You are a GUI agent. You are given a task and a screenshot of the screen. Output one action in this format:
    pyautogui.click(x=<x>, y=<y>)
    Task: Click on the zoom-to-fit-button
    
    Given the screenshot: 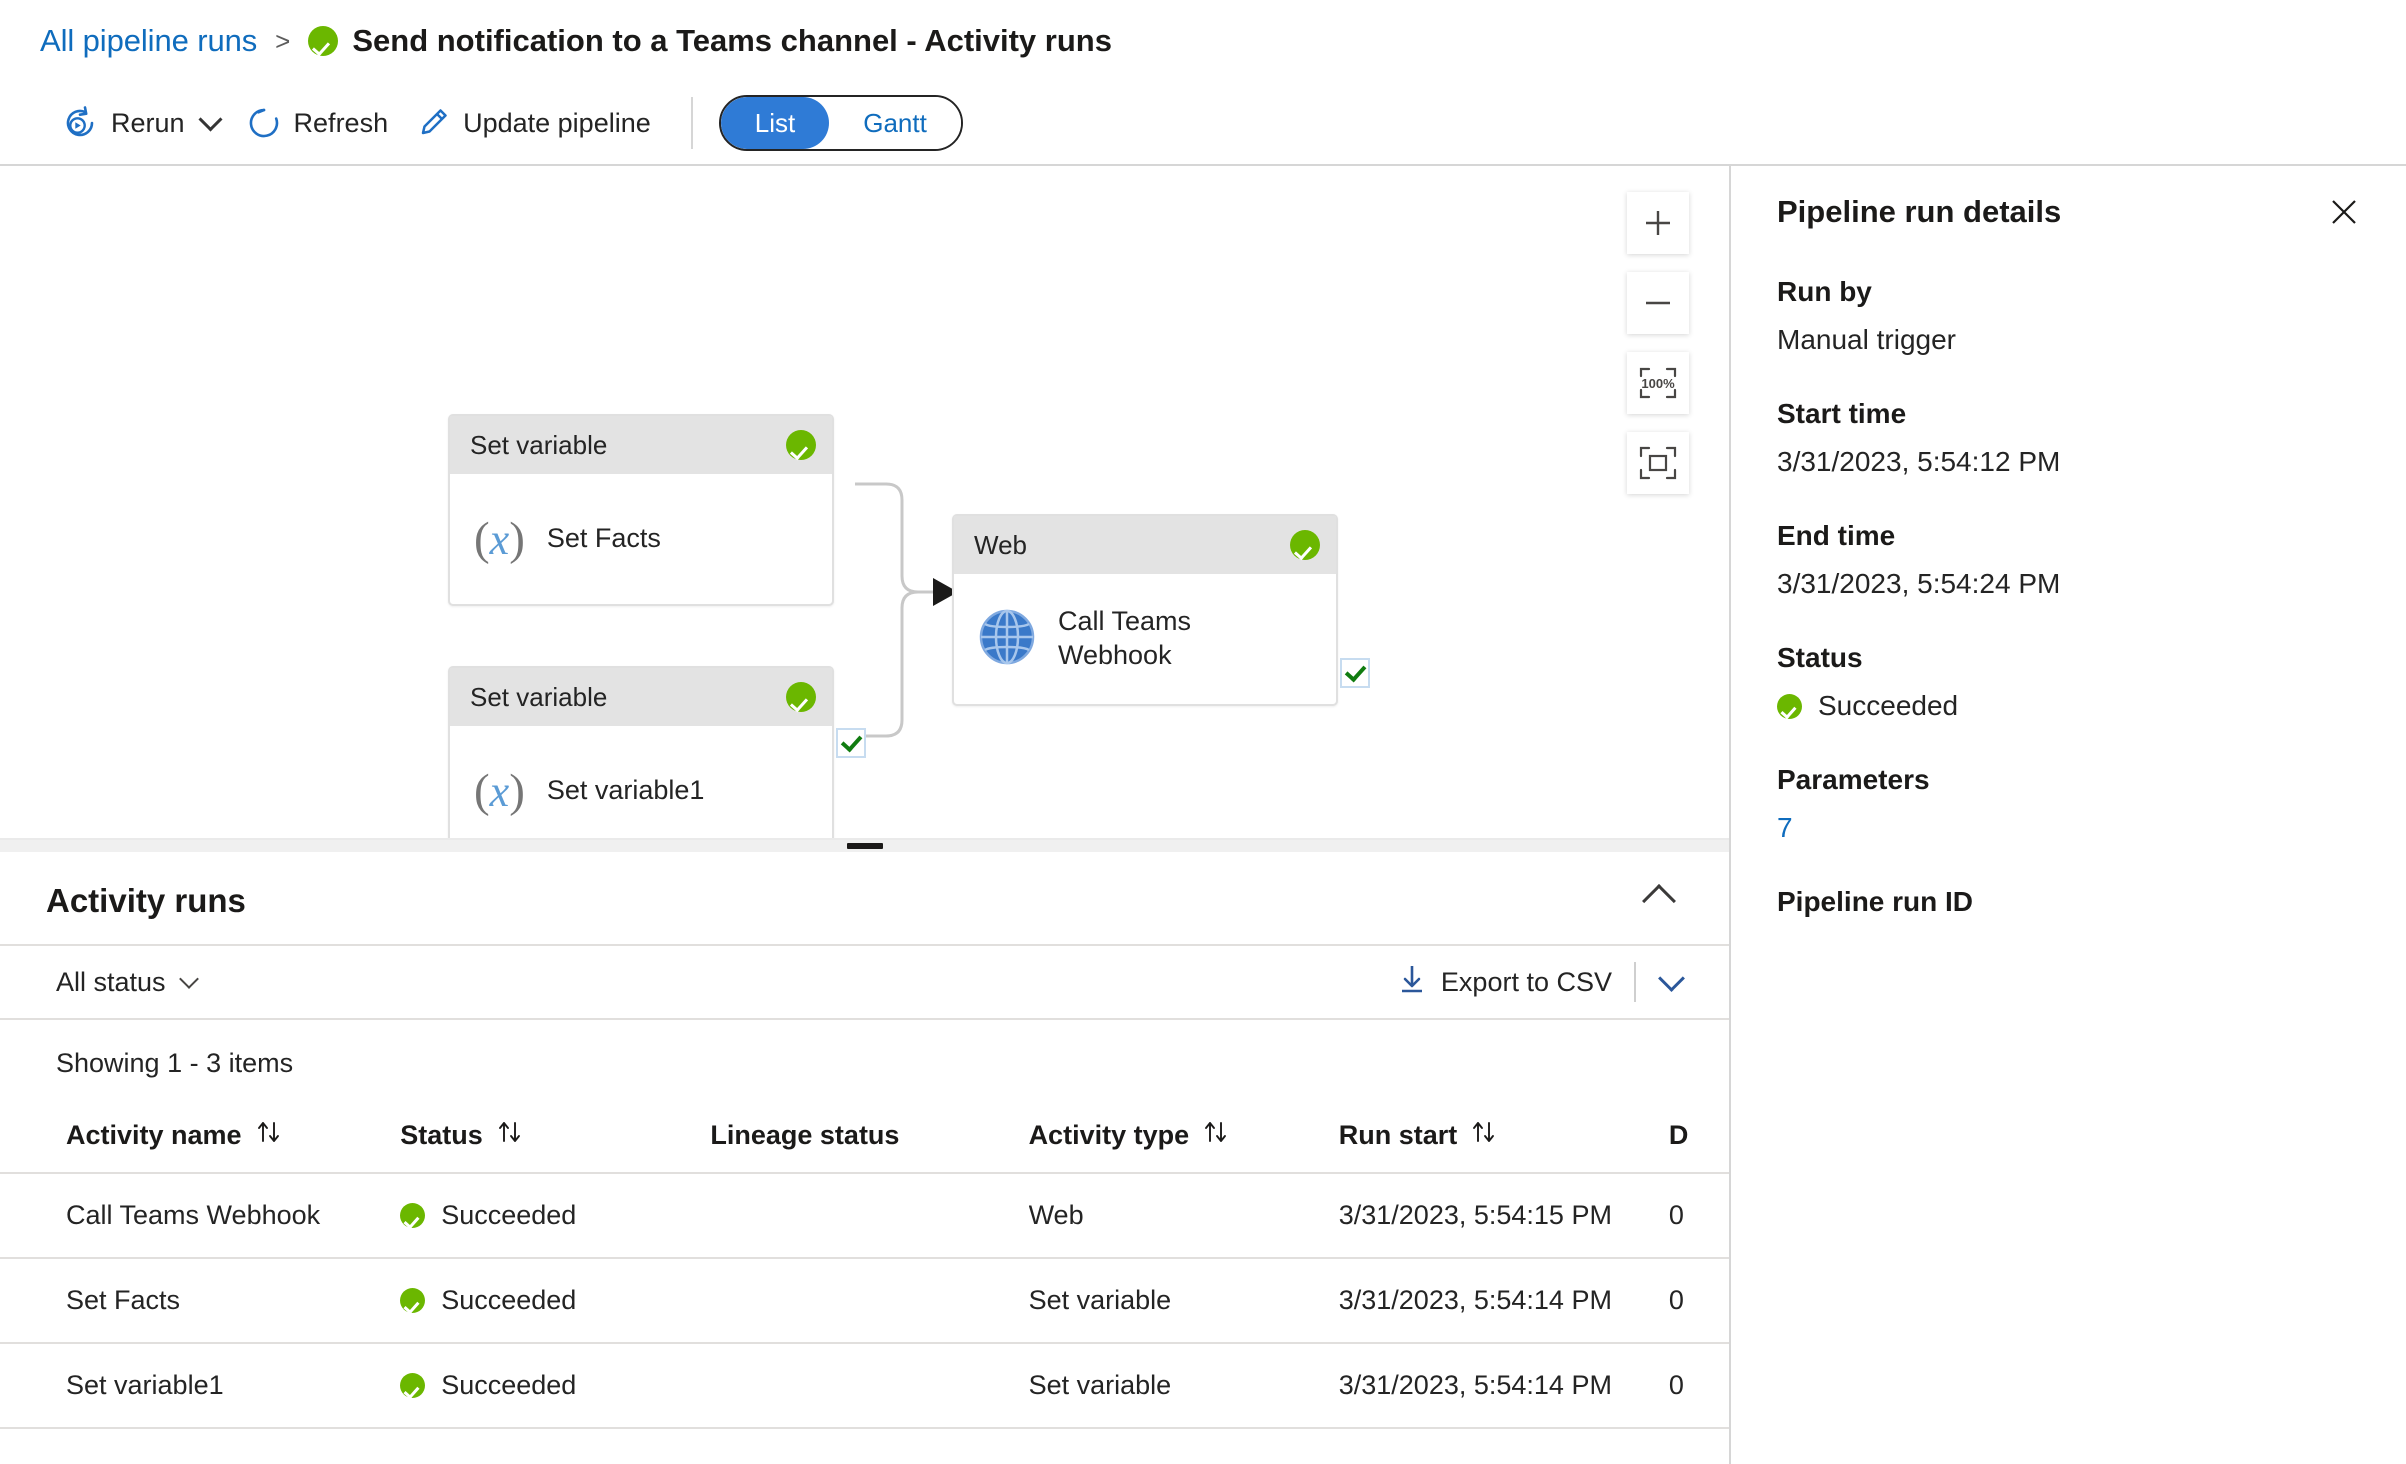 What is the action you would take?
    pyautogui.click(x=1658, y=463)
    